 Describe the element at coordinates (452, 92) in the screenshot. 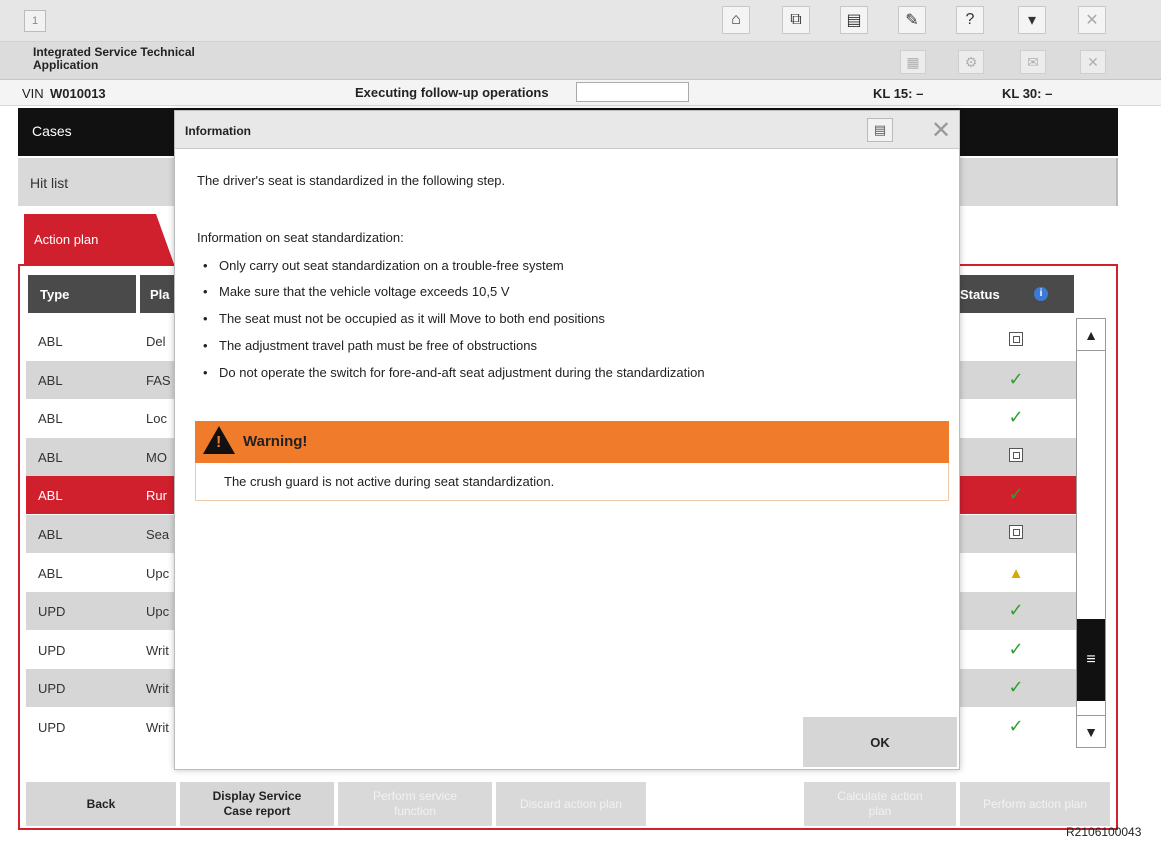

I see `executing-label: Executing follow-up operations` at that location.